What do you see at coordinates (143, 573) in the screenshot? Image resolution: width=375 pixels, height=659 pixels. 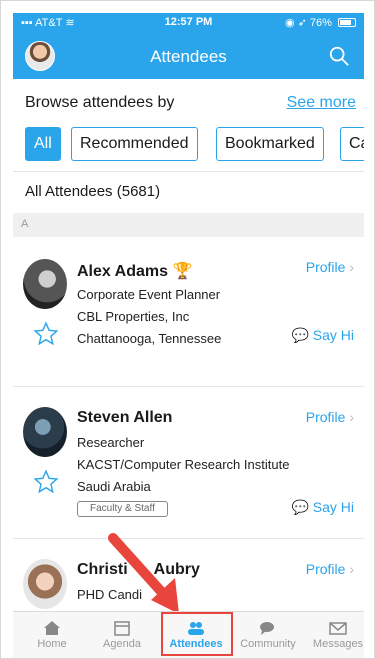 I see `annotation-arrow-icon` at bounding box center [143, 573].